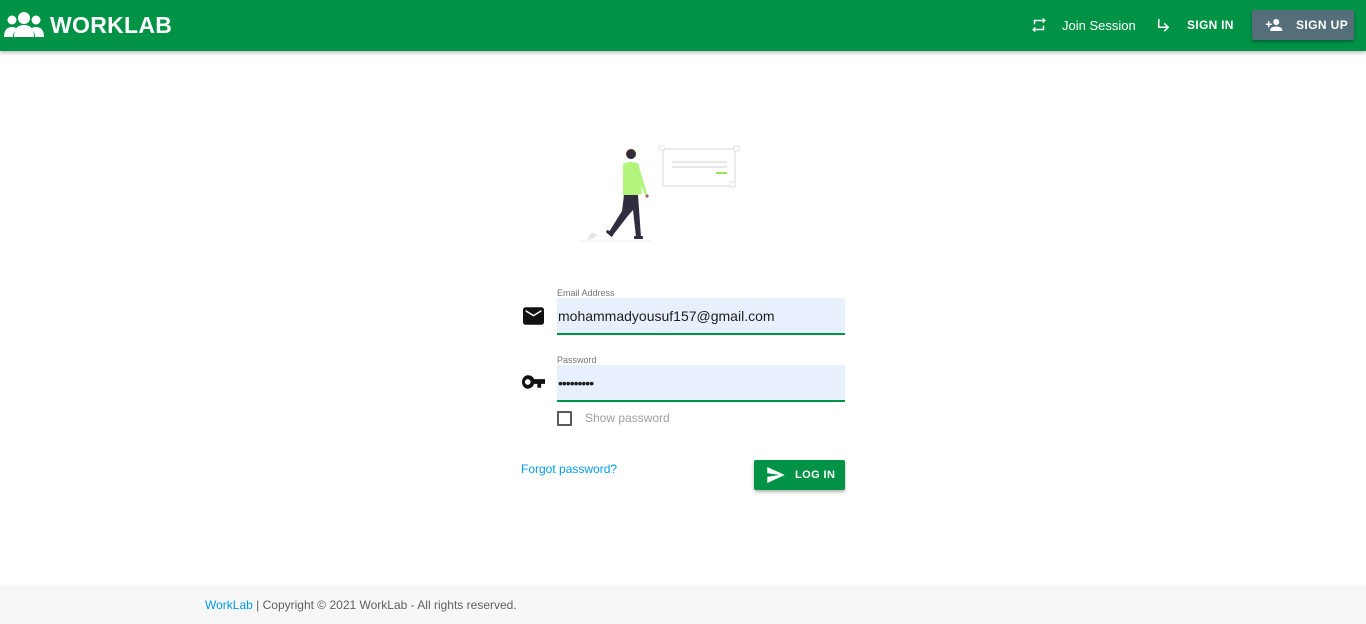  Describe the element at coordinates (701, 383) in the screenshot. I see `password-field: •••••••••` at that location.